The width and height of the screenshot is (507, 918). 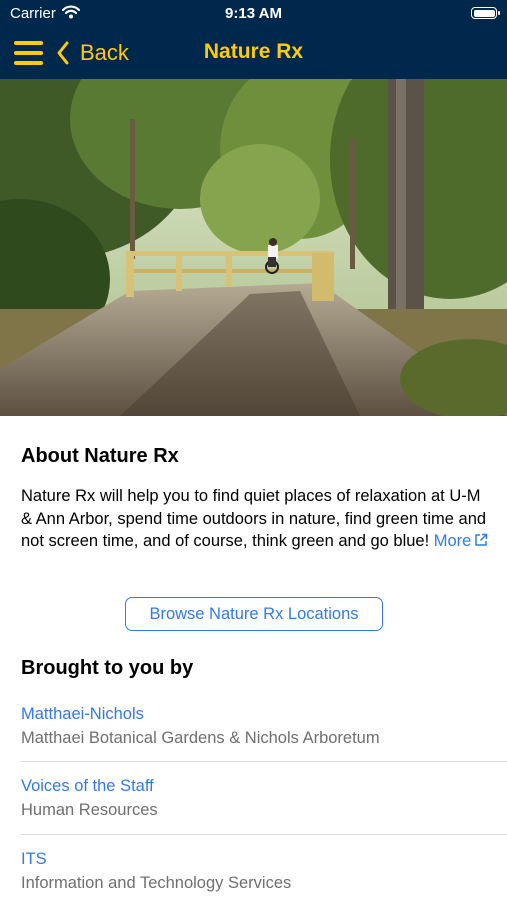 I want to click on sponsor-description: Information and Technology Services, so click(x=156, y=883).